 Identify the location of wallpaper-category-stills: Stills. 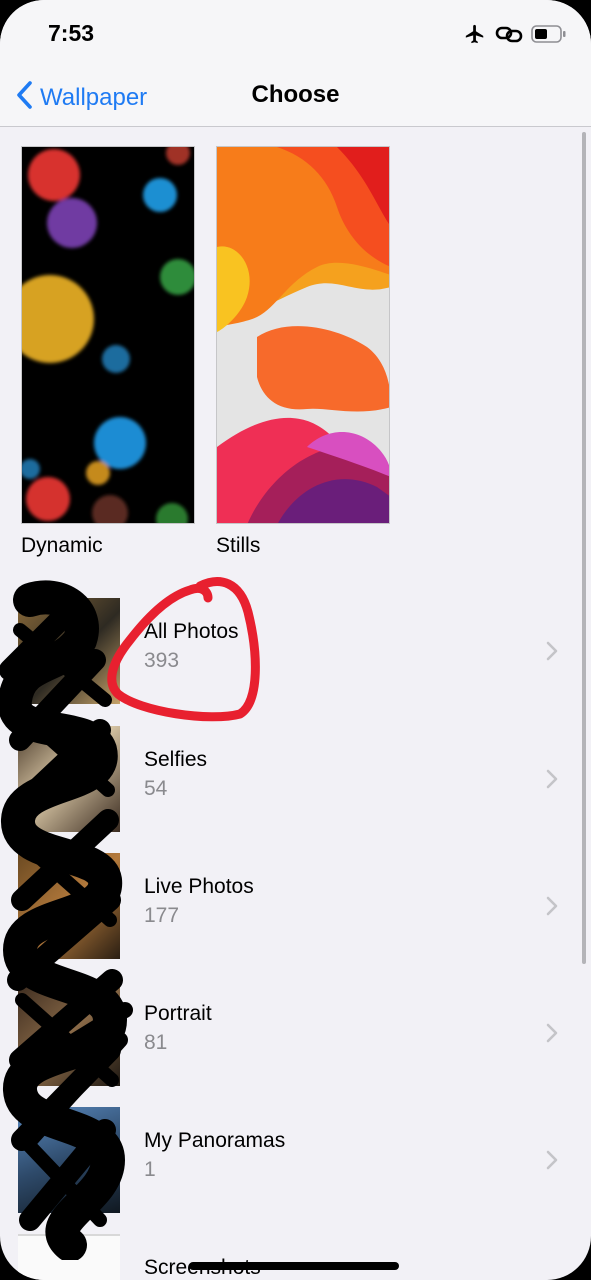
(303, 352).